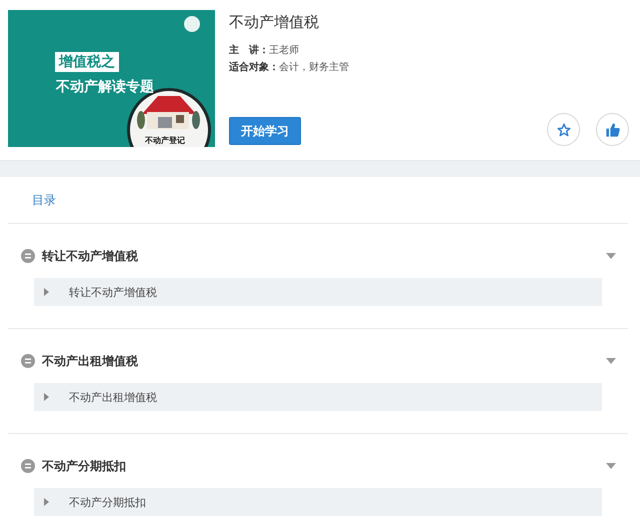 This screenshot has width=640, height=529. I want to click on favorite-button, so click(563, 129).